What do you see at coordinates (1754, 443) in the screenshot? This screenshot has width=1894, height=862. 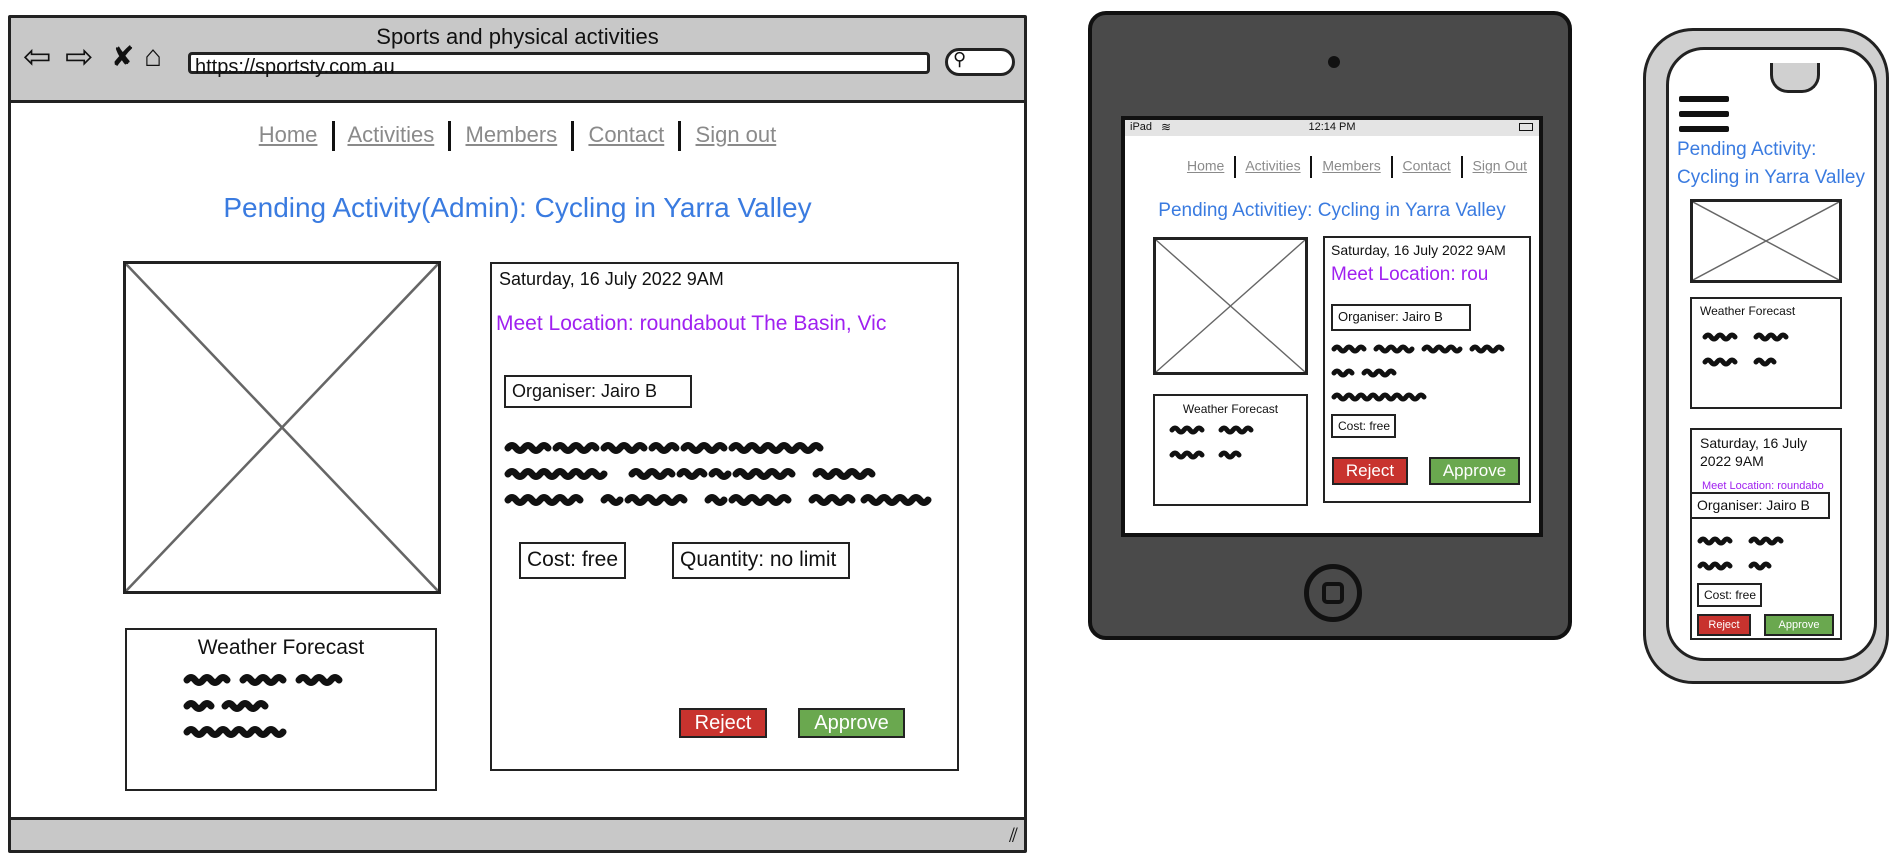 I see `activity-date-line-1: Saturday, 16 July` at bounding box center [1754, 443].